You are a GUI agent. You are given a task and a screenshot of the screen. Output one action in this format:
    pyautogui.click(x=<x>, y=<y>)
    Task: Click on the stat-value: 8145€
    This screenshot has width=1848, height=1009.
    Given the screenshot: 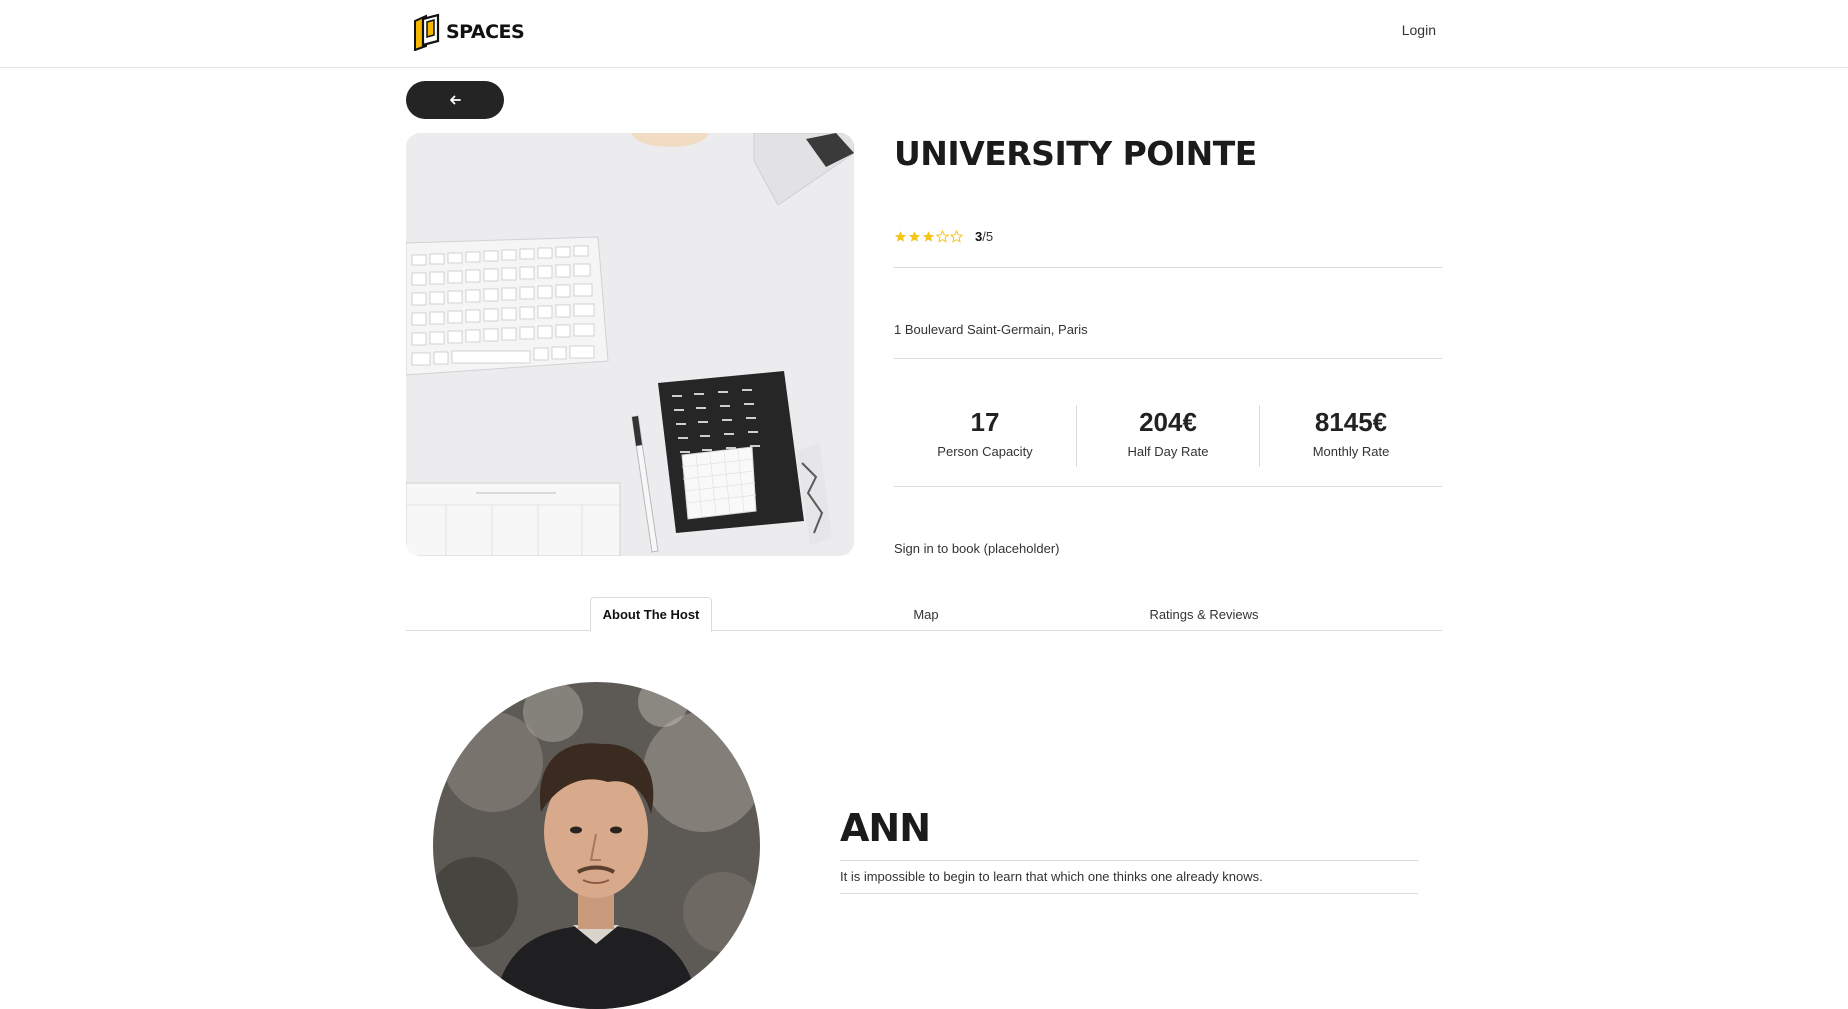 What is the action you would take?
    pyautogui.click(x=1351, y=422)
    